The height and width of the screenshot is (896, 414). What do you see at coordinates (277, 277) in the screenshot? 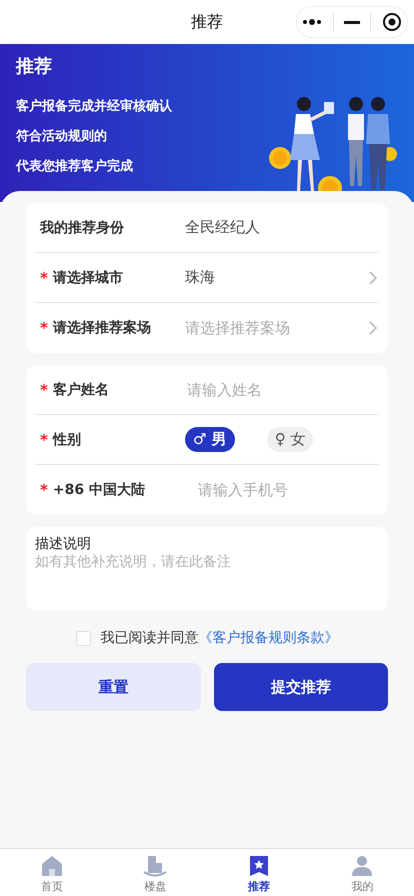
I see `field-value: 珠海` at bounding box center [277, 277].